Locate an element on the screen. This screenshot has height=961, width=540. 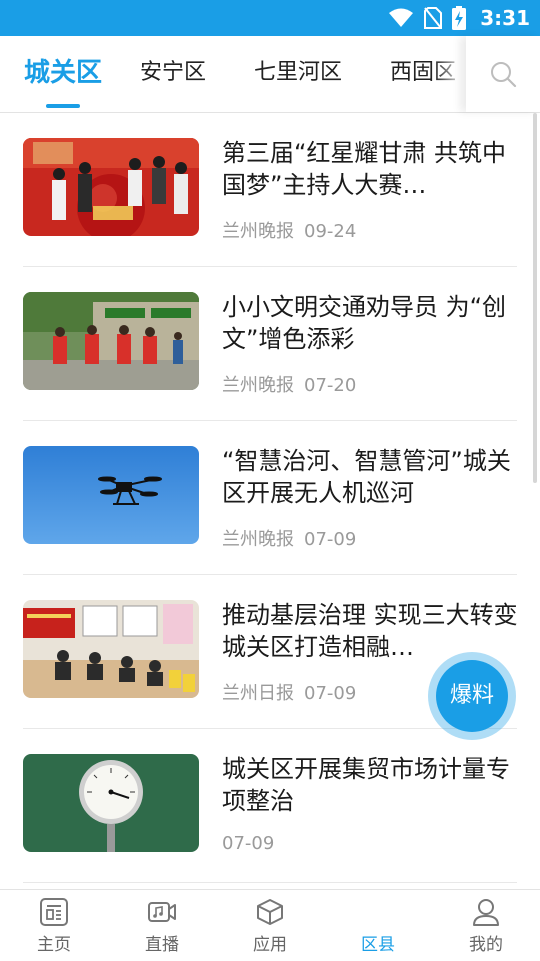
bottom-nav: 主页 直播 应用 区县 我的 is located at coordinates (270, 925).